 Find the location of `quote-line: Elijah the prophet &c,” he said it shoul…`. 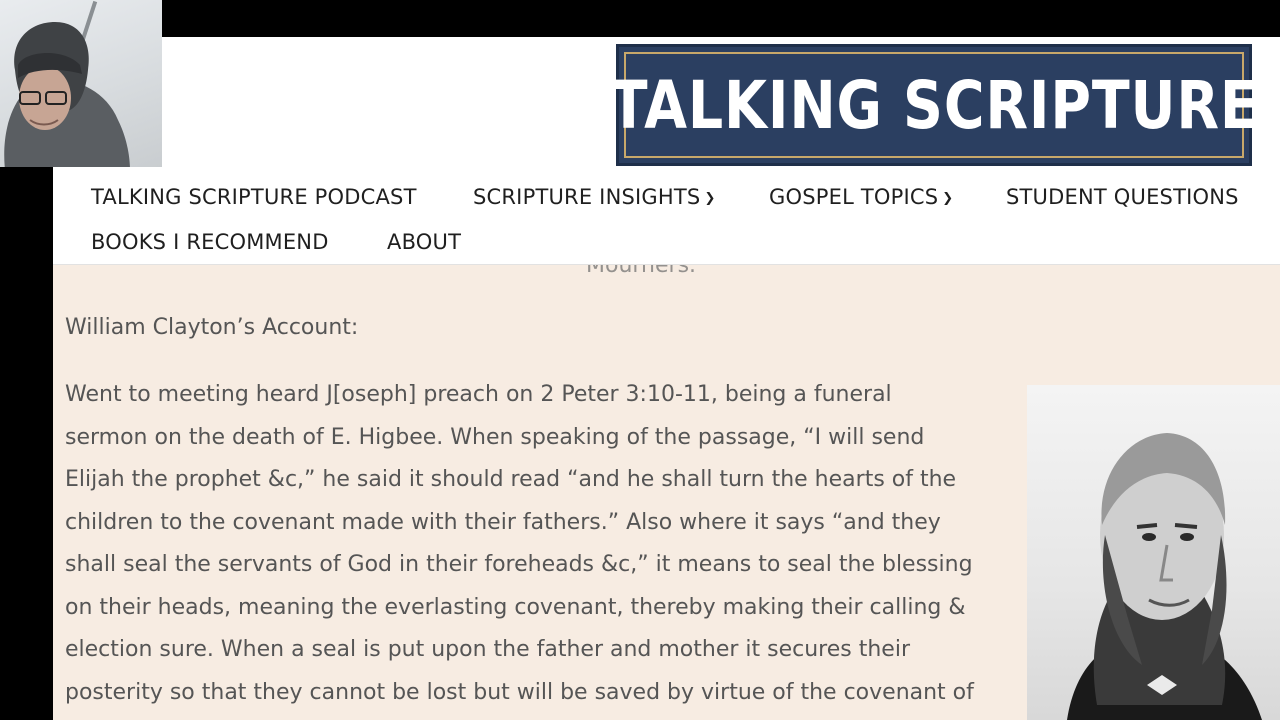

quote-line: Elijah the prophet &c,” he said it shoul… is located at coordinates (511, 479).